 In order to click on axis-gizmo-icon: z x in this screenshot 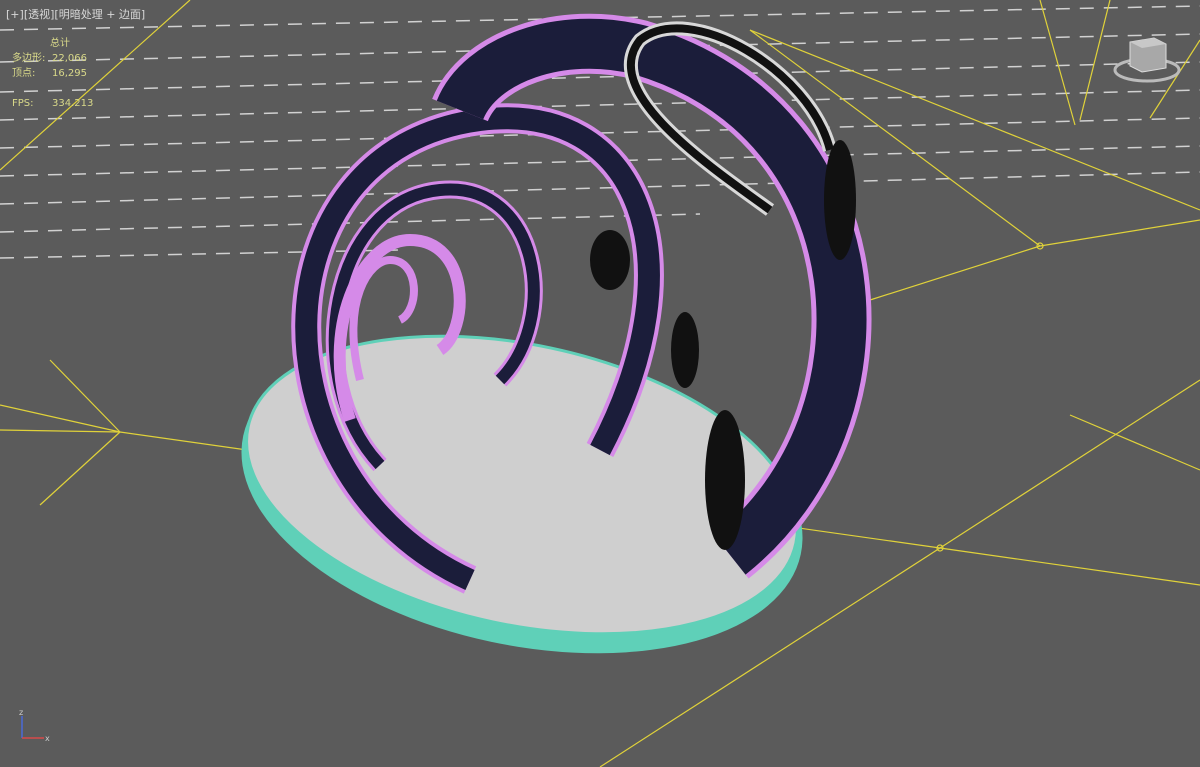, I will do `click(34, 725)`.